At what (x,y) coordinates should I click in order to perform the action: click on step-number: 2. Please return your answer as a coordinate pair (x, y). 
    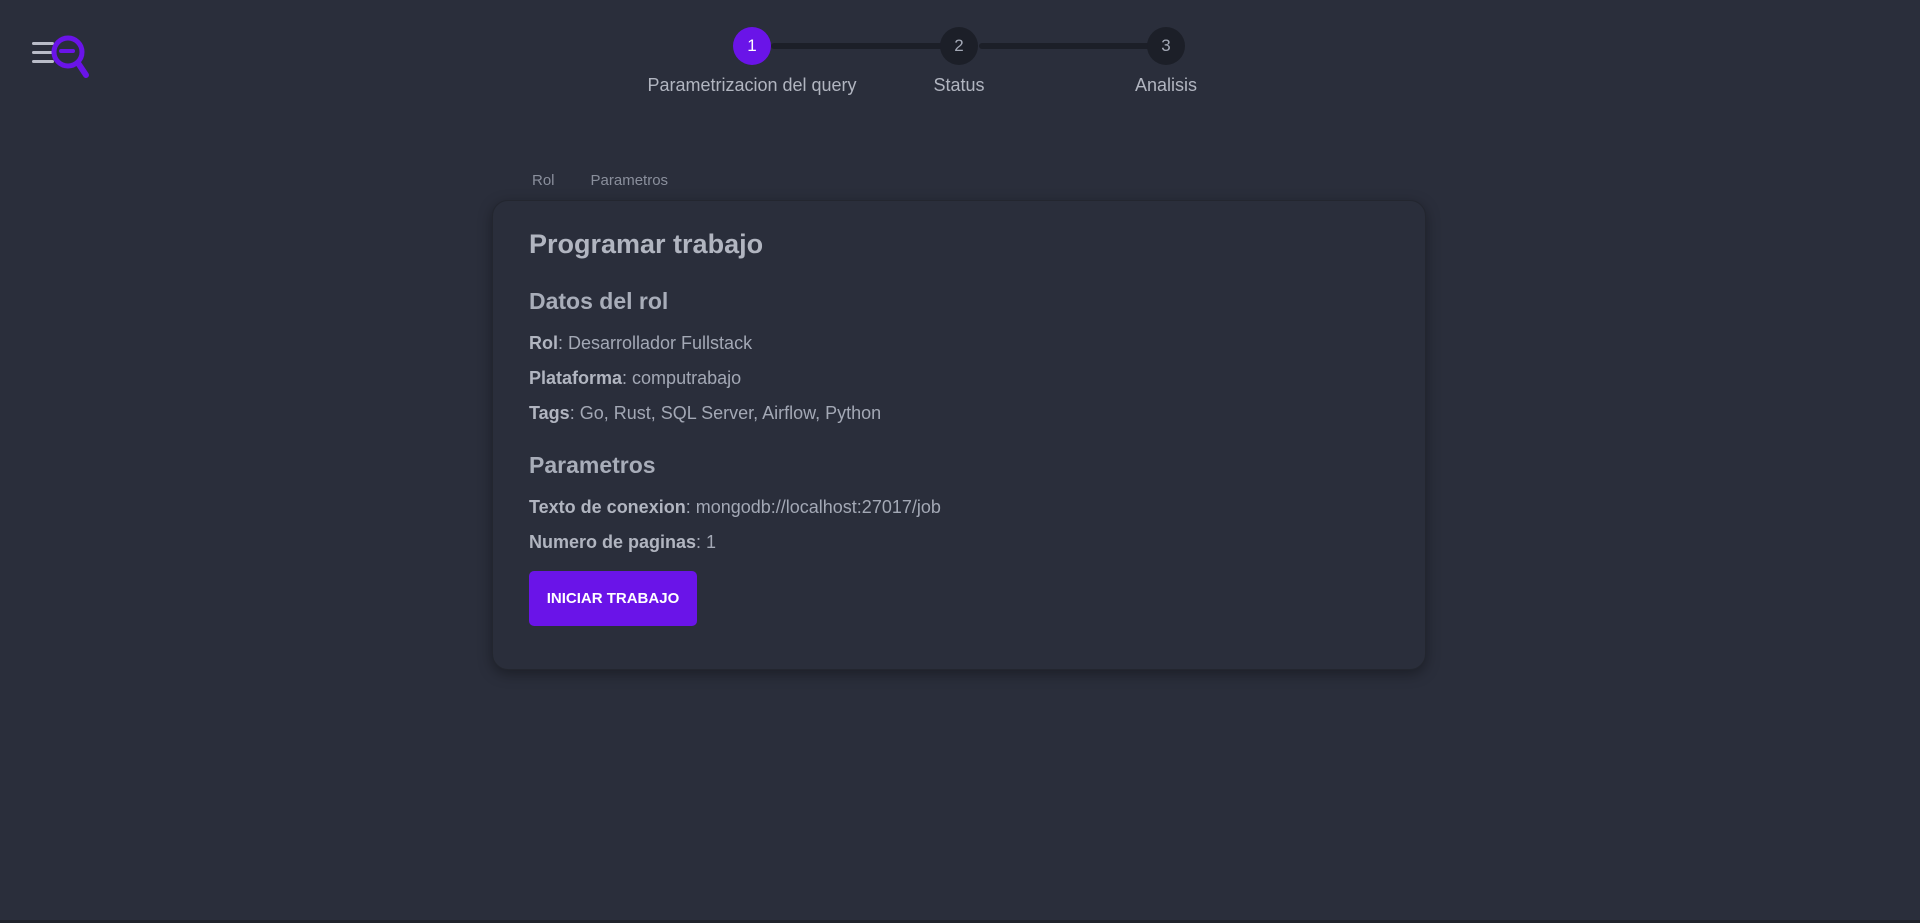
    Looking at the image, I should click on (959, 46).